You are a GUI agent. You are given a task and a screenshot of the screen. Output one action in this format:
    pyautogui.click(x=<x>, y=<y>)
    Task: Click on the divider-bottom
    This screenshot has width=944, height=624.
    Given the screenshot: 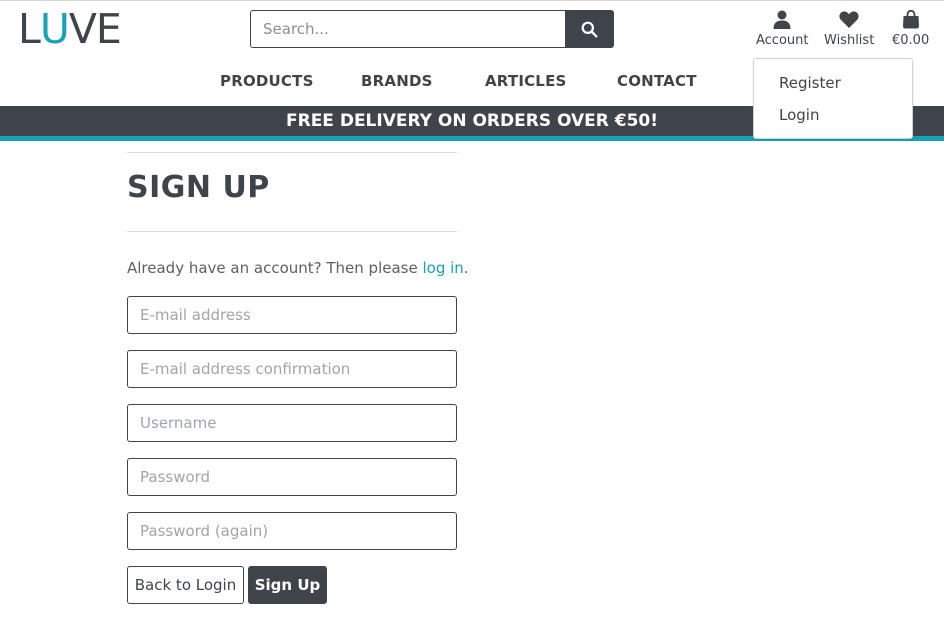 What is the action you would take?
    pyautogui.click(x=292, y=231)
    